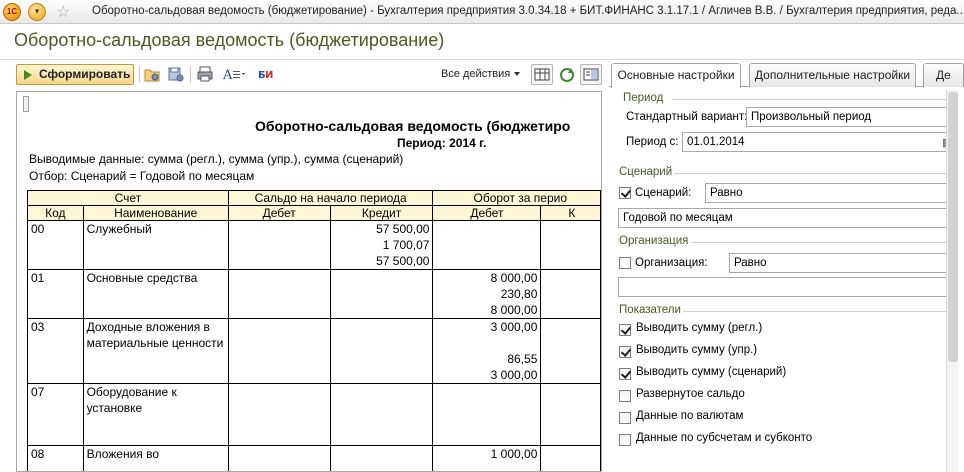  Describe the element at coordinates (654, 241) in the screenshot. I see `section-organization: Организация` at that location.